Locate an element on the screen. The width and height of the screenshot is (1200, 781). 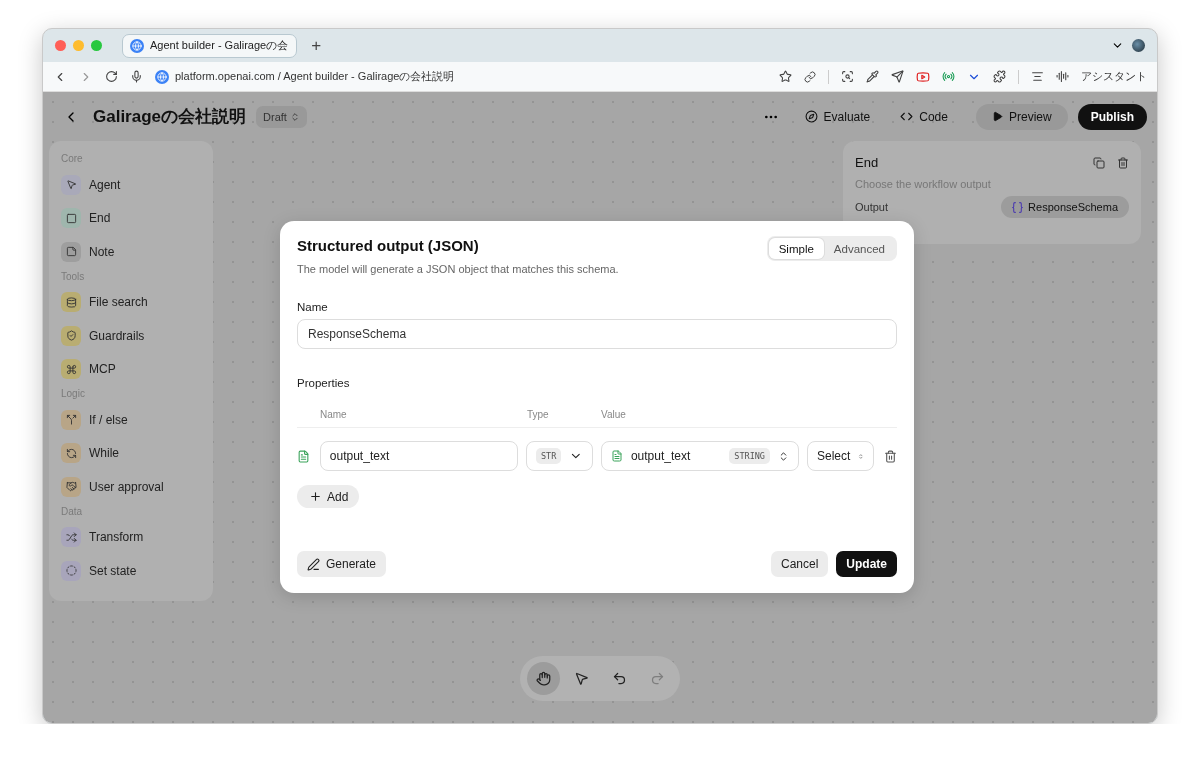
code-icon is located at coordinates (907, 116).